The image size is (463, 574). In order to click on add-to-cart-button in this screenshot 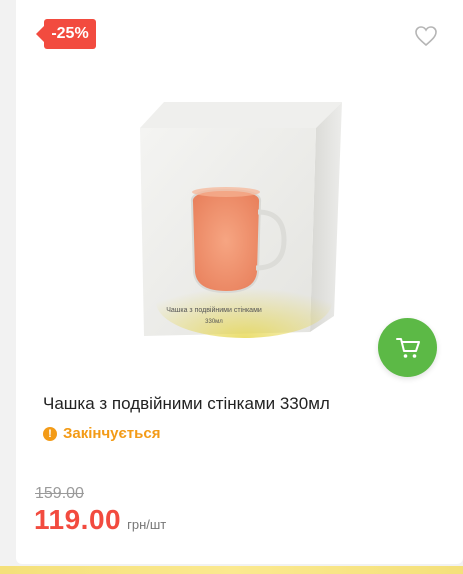, I will do `click(407, 347)`.